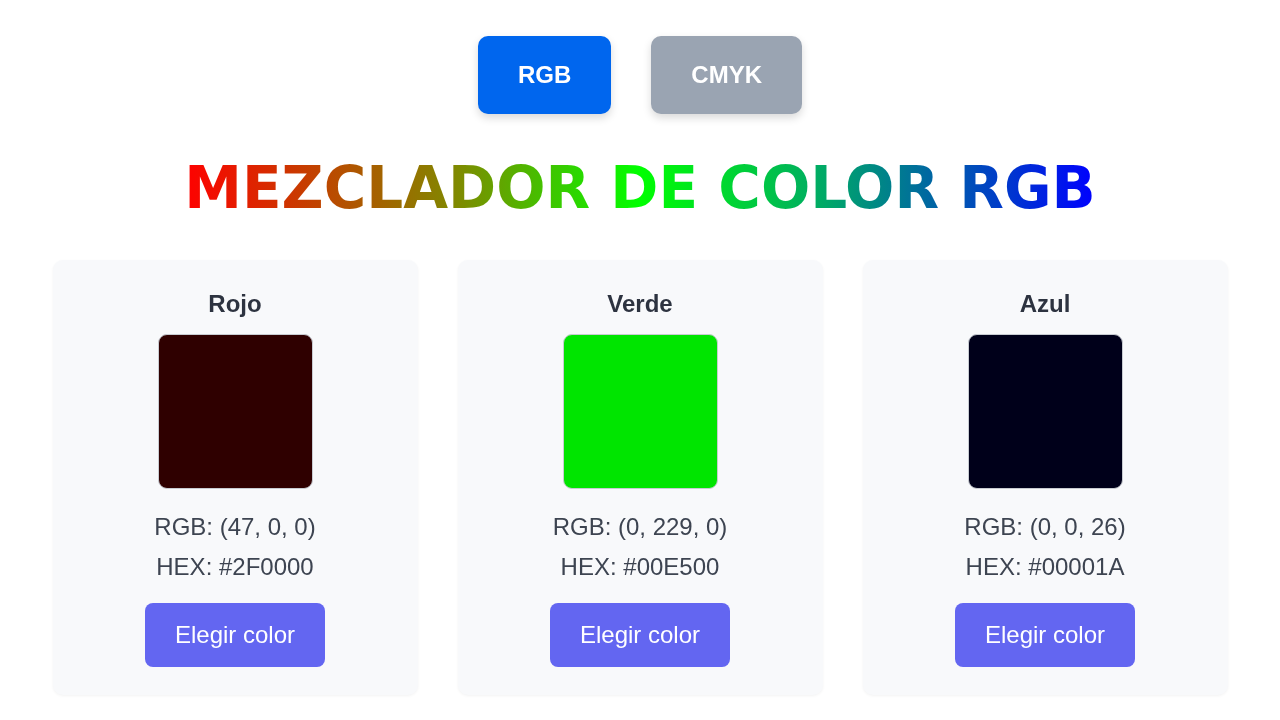 The image size is (1280, 720). What do you see at coordinates (545, 75) in the screenshot?
I see `mode-tab: RGB` at bounding box center [545, 75].